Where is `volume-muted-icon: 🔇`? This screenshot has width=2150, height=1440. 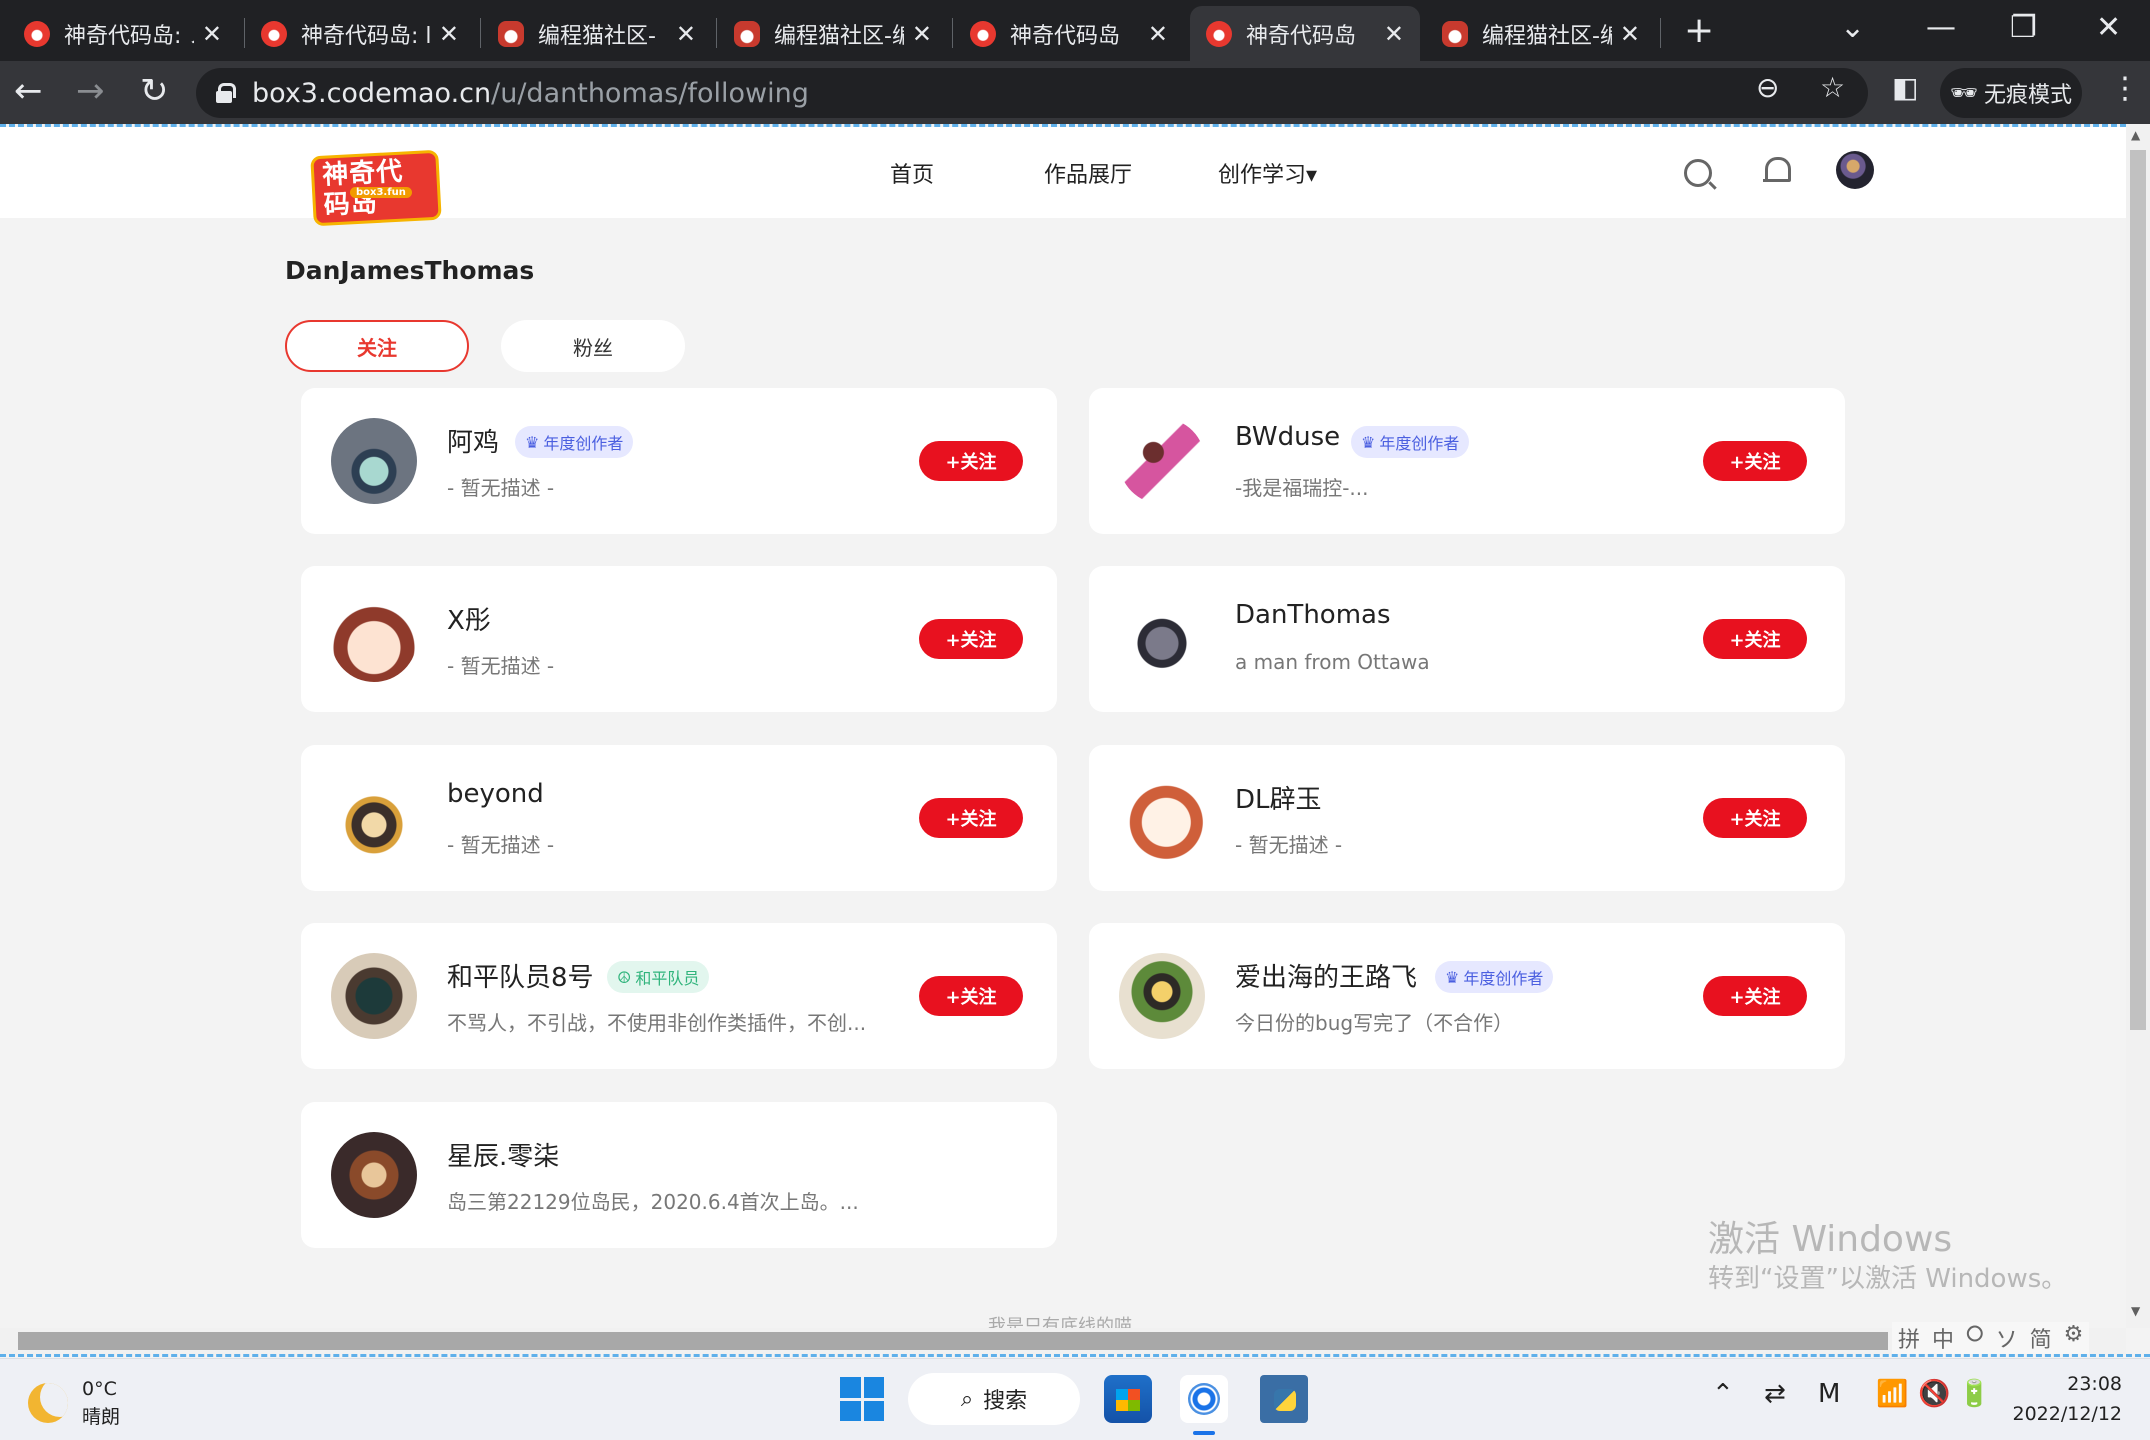 volume-muted-icon: 🔇 is located at coordinates (1934, 1394).